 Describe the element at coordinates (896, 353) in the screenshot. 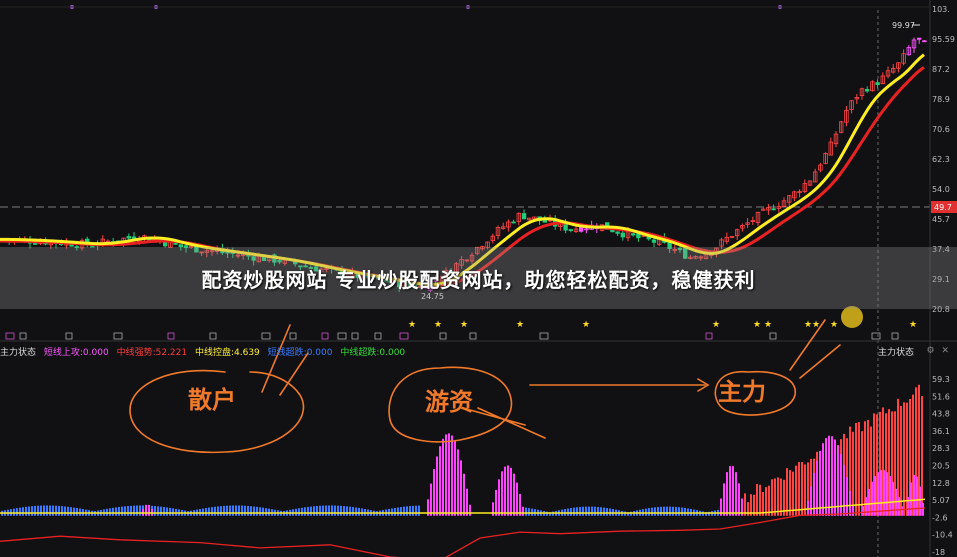

I see `indicator-title-right: 主力状态` at that location.